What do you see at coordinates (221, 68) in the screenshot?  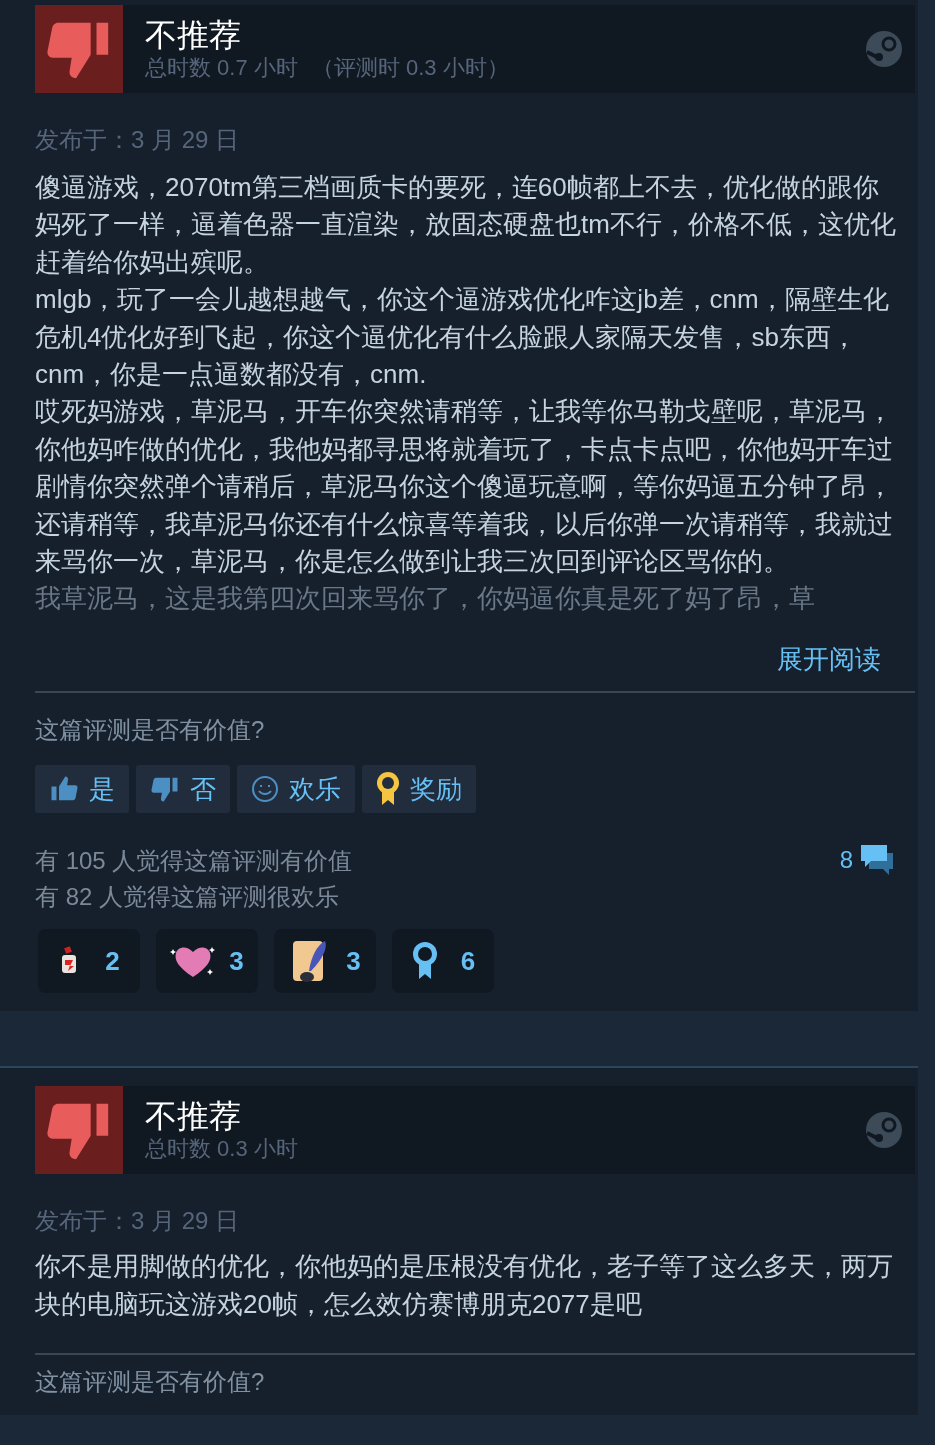 I see `playtime-text: 总时数 0.7 小时` at bounding box center [221, 68].